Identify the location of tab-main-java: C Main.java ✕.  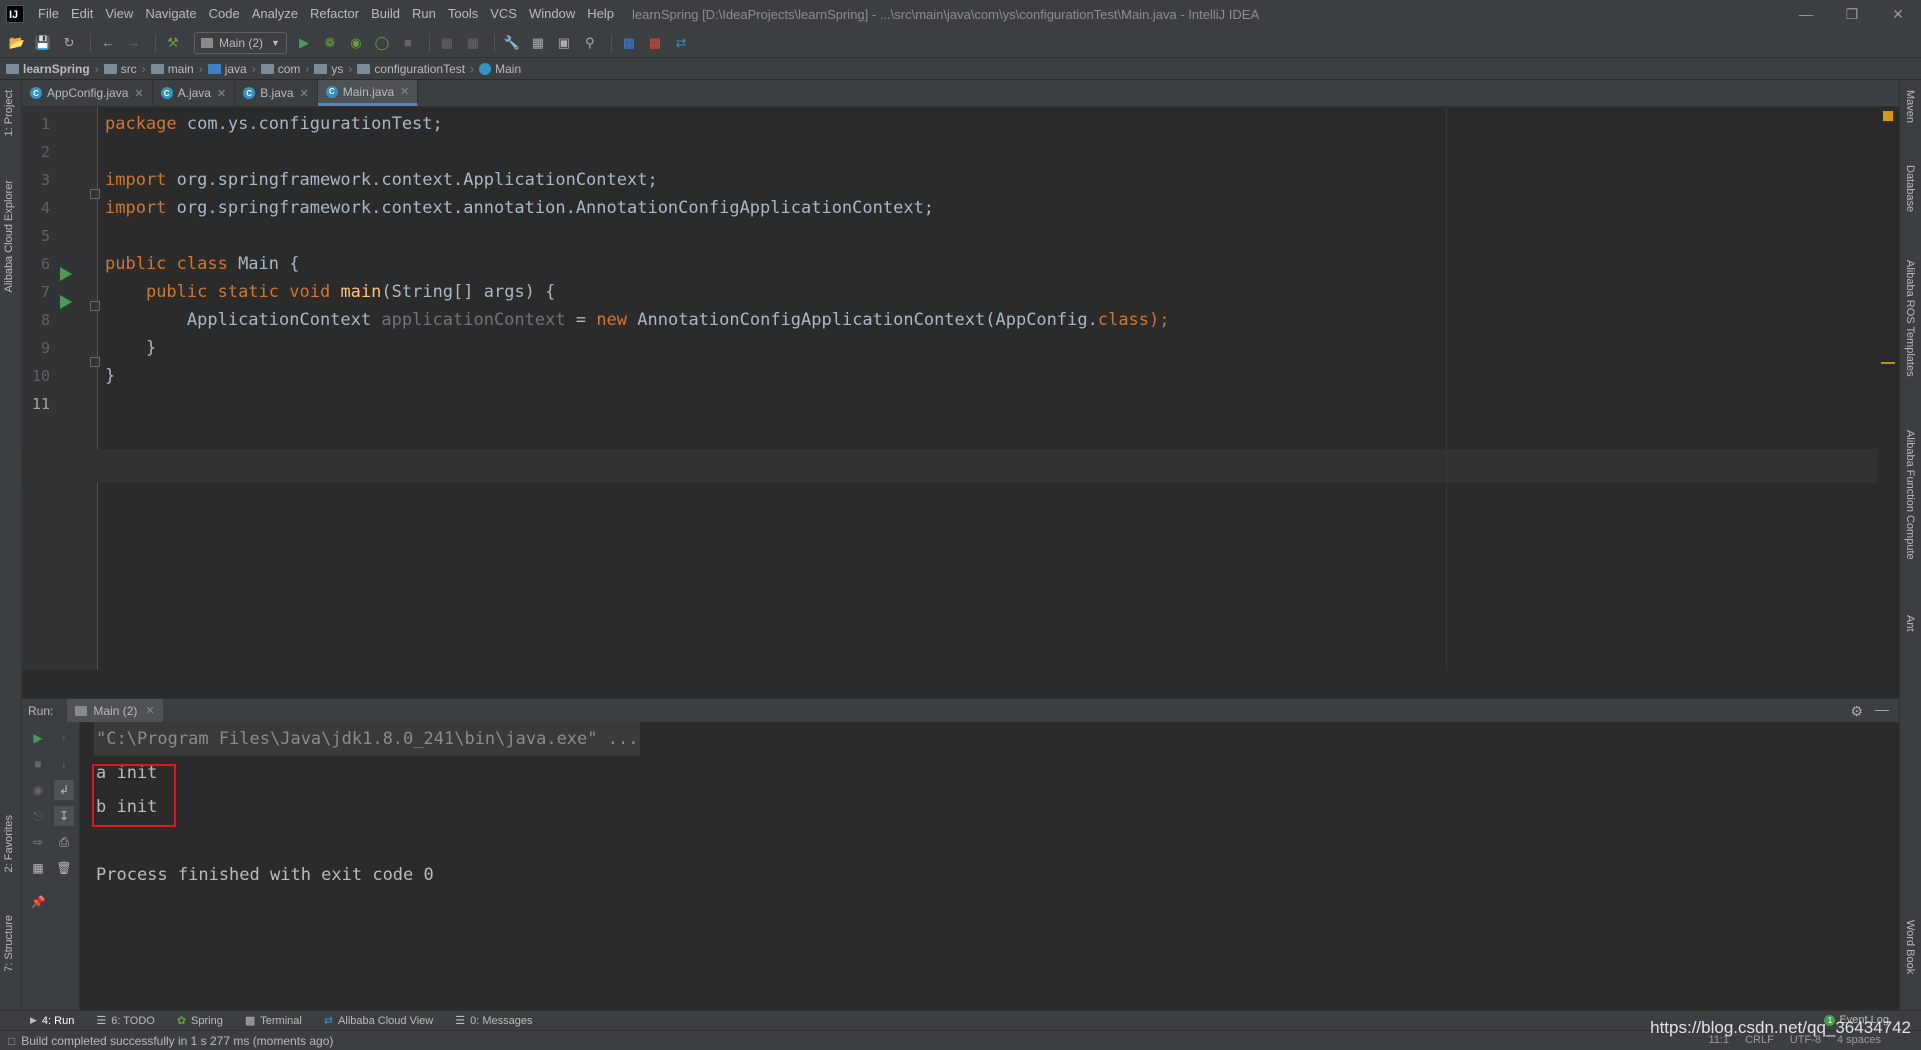
(368, 93).